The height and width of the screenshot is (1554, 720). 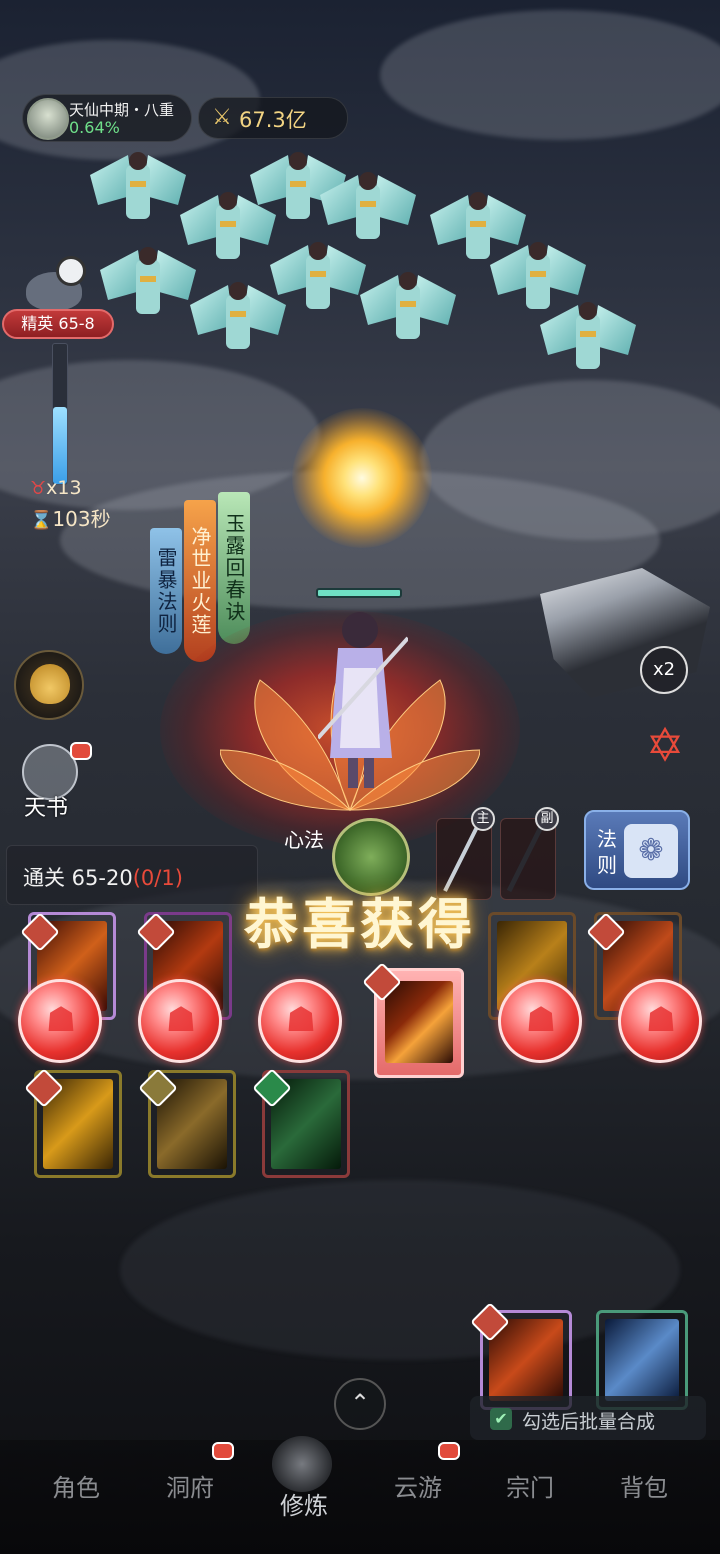 I want to click on skill-card, so click(x=642, y=1360).